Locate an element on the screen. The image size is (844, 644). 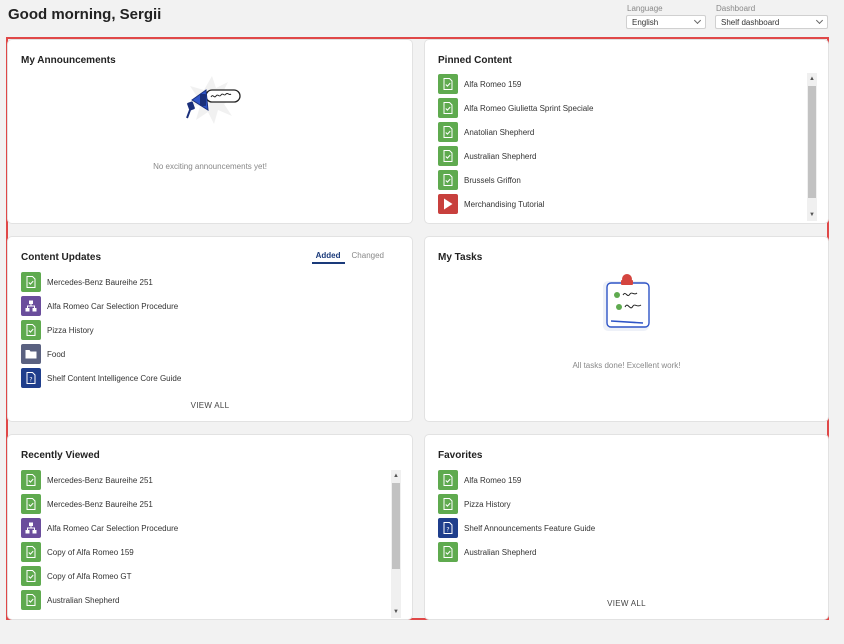
dashboard-selector: Dashboard Shelf dashboard is located at coordinates (771, 16).